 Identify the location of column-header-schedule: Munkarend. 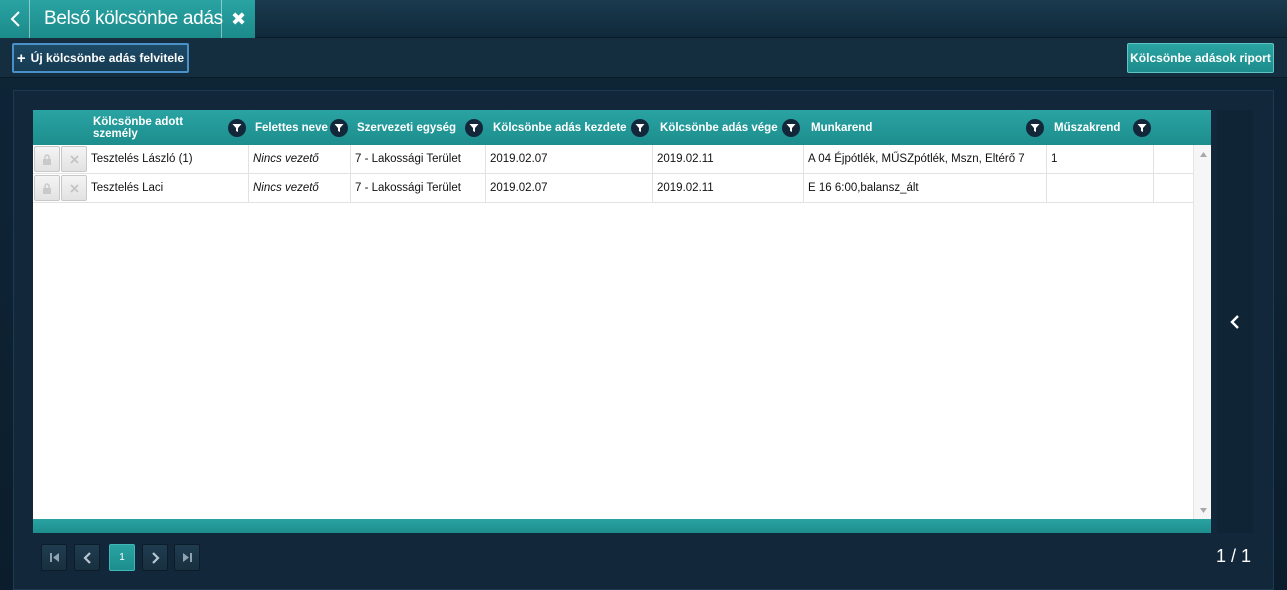
(911, 127).